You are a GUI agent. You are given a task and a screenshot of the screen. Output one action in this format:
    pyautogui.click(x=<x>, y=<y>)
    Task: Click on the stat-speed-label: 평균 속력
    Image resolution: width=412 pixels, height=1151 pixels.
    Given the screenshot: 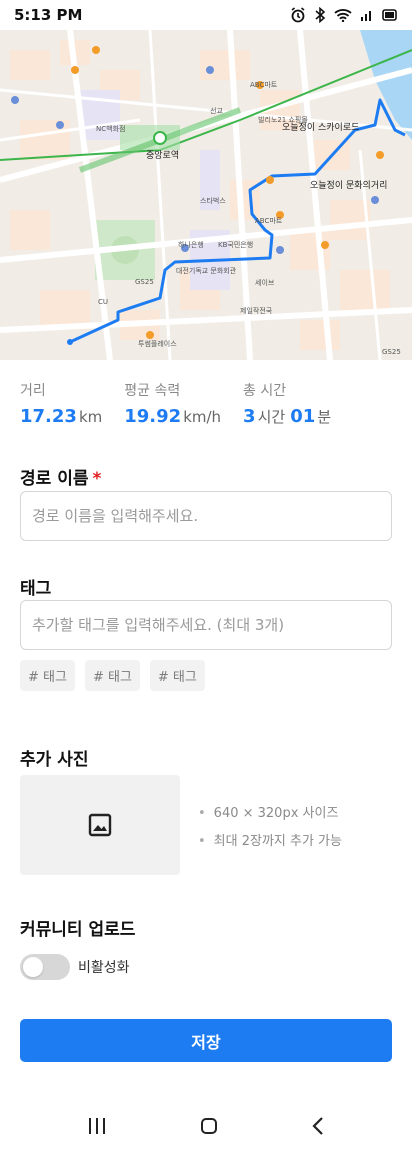 What is the action you would take?
    pyautogui.click(x=152, y=391)
    